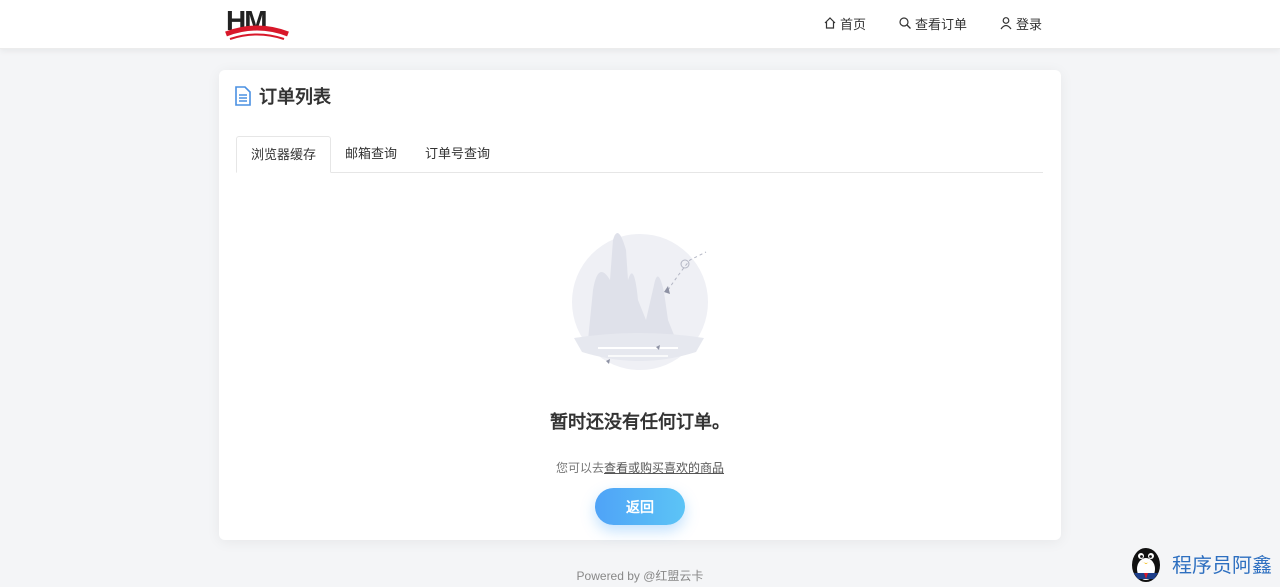 The image size is (1280, 587). I want to click on page-title: 订单列表, so click(295, 97).